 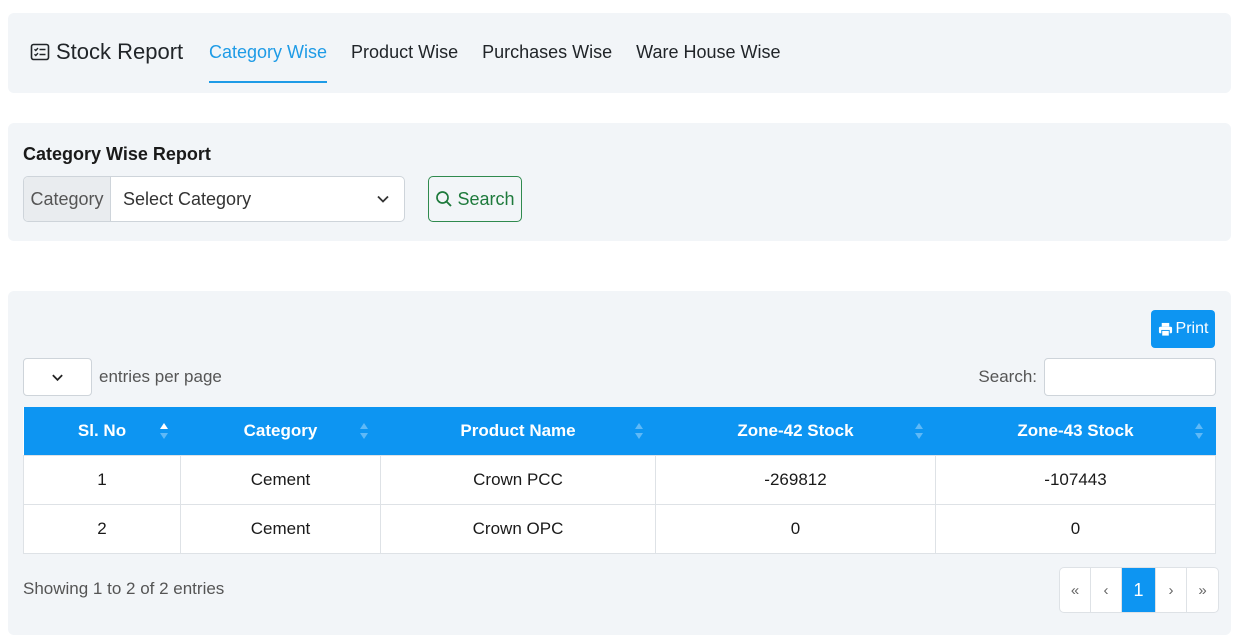 I want to click on list-alt-icon, so click(x=40, y=52).